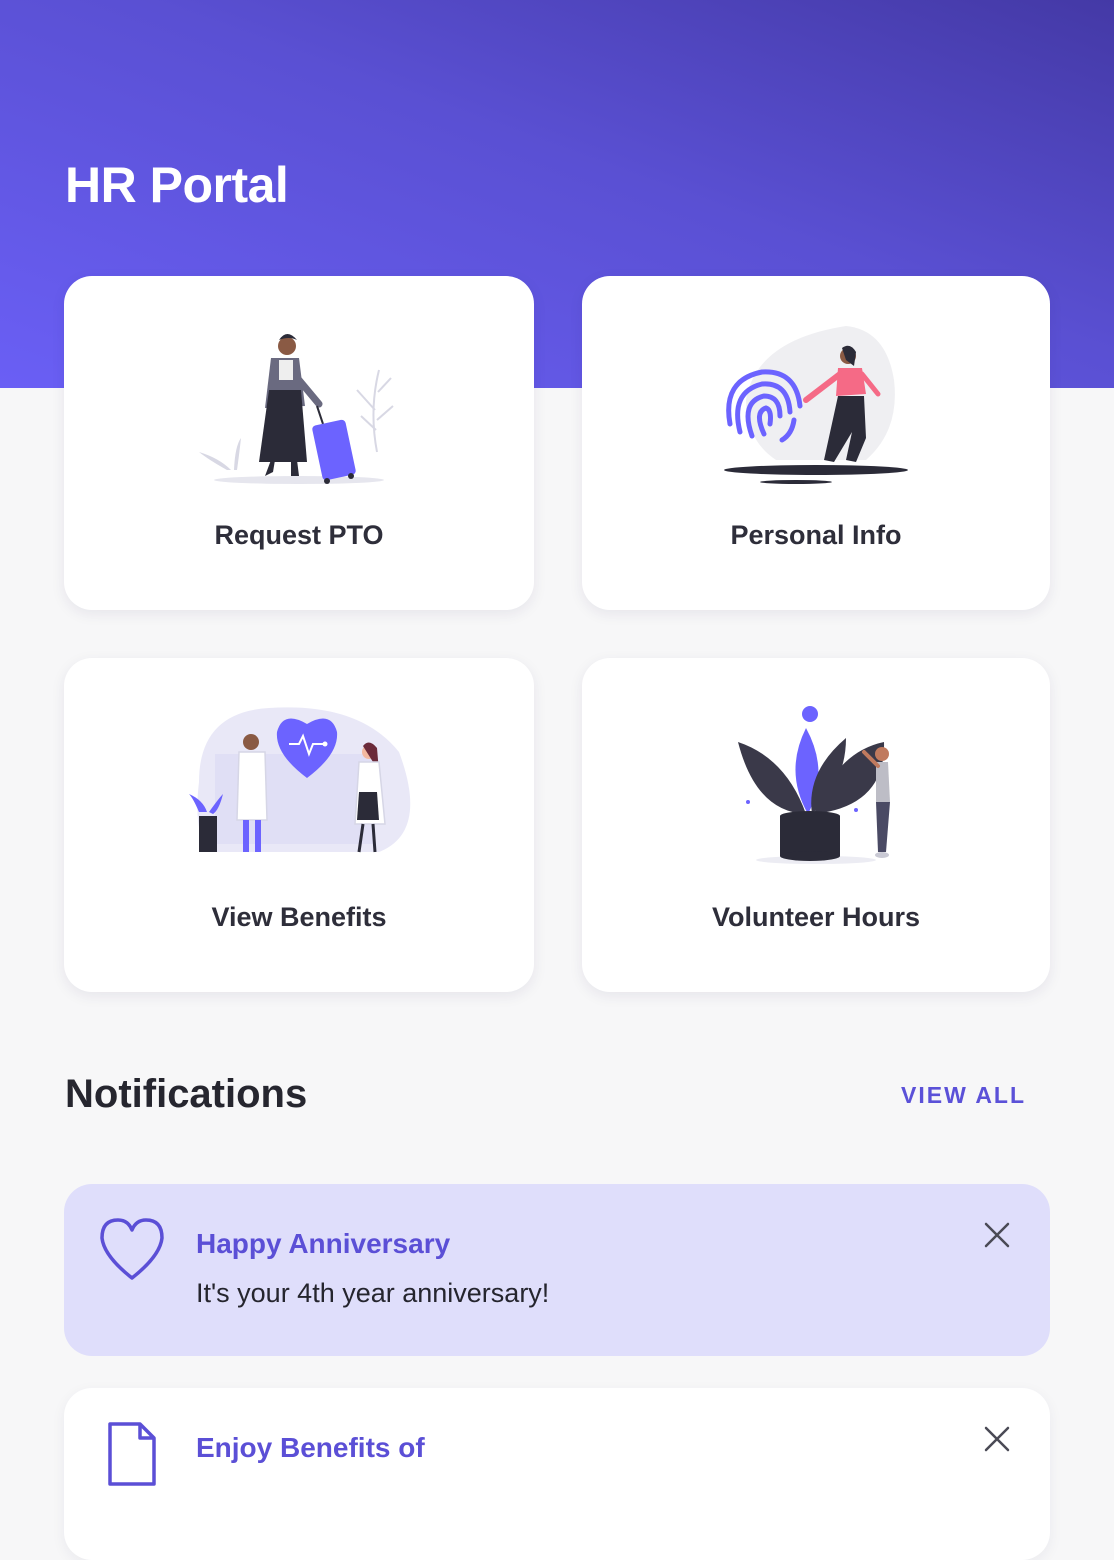  I want to click on doctors-heart-illustration, so click(300, 780).